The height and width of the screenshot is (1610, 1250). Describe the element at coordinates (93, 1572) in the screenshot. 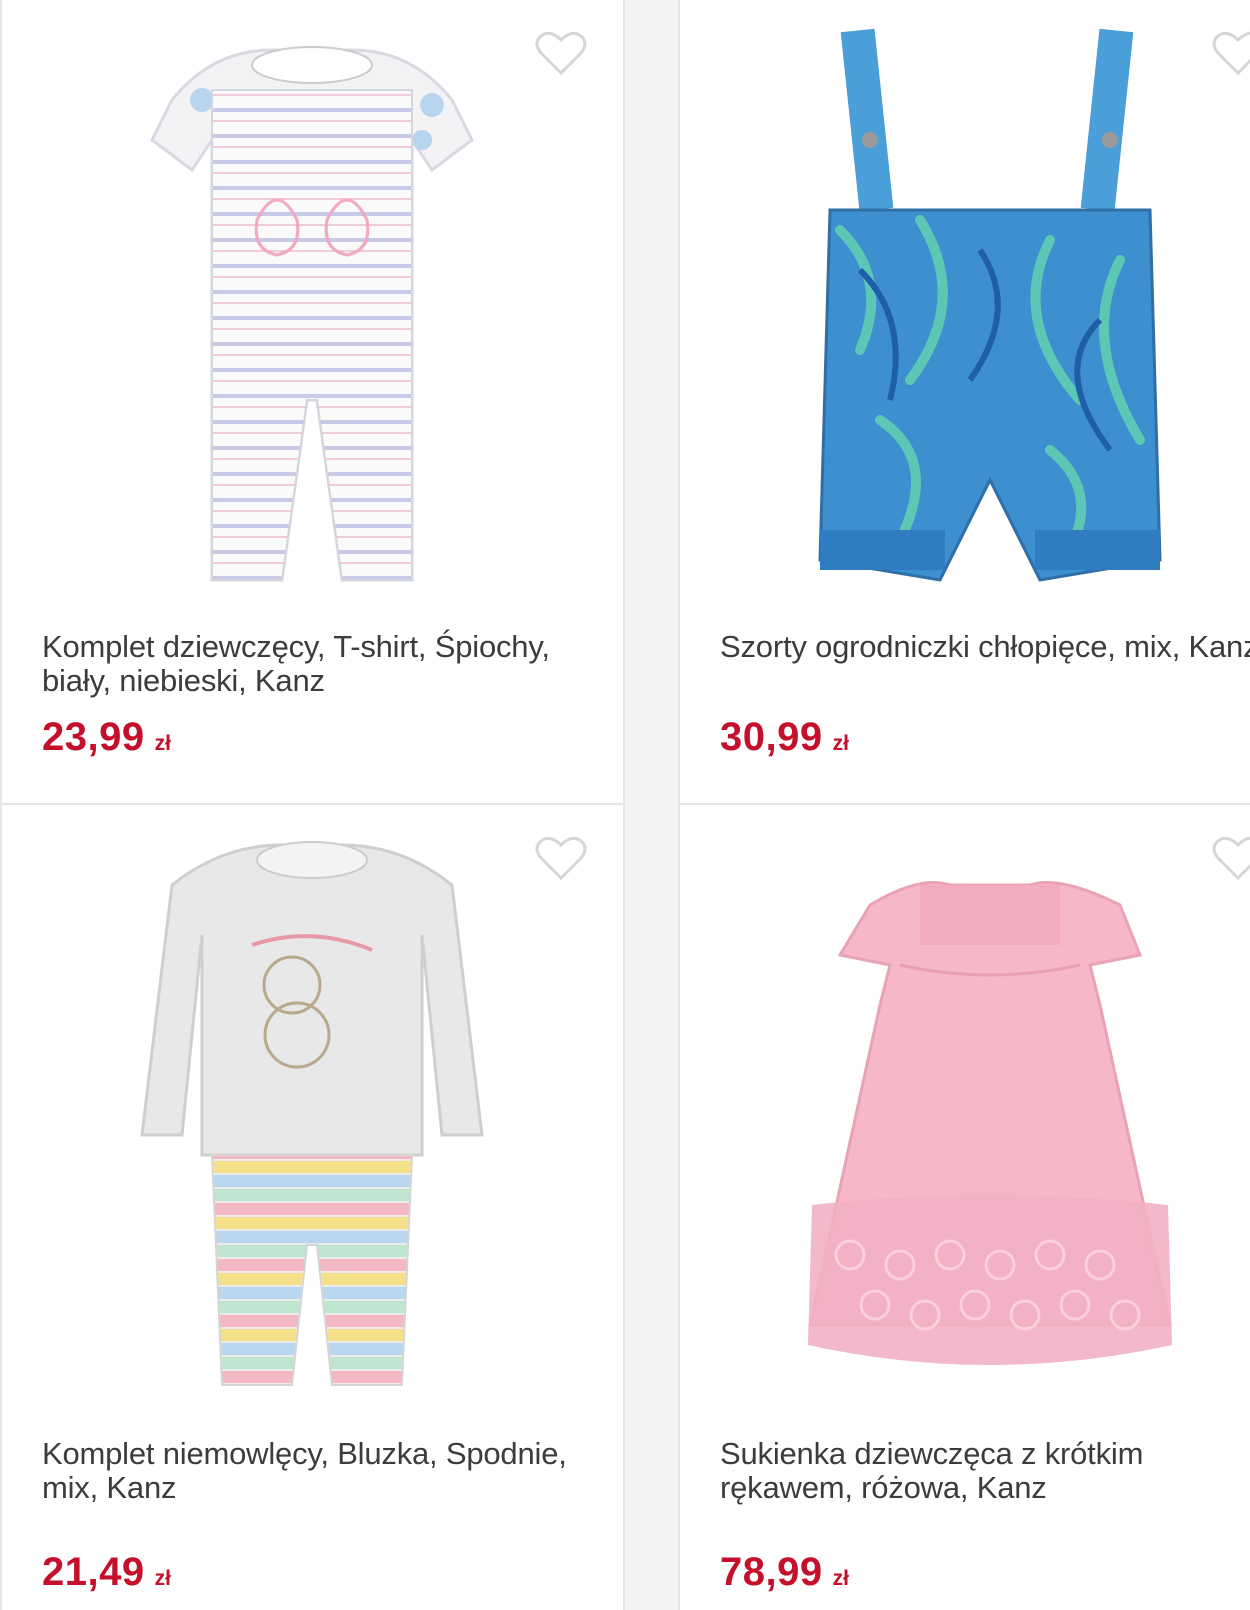

I see `price-amount: 21,49` at that location.